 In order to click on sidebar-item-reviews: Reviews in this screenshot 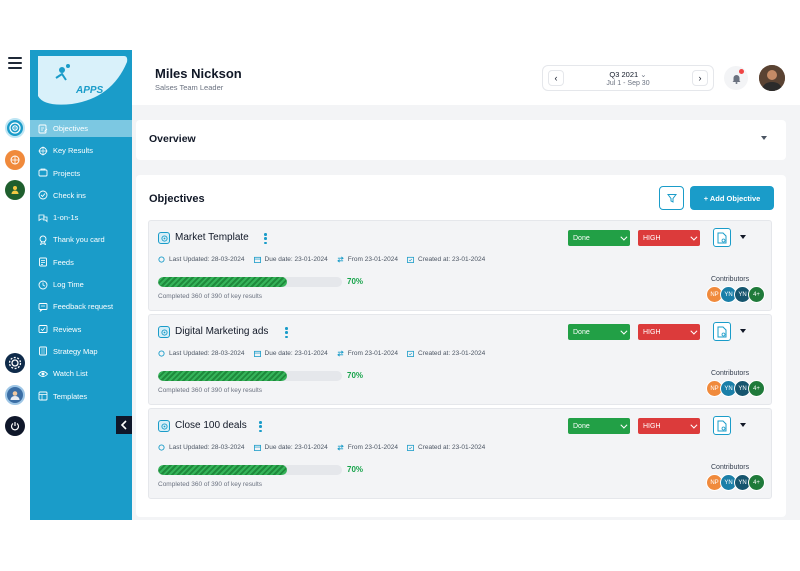, I will do `click(81, 329)`.